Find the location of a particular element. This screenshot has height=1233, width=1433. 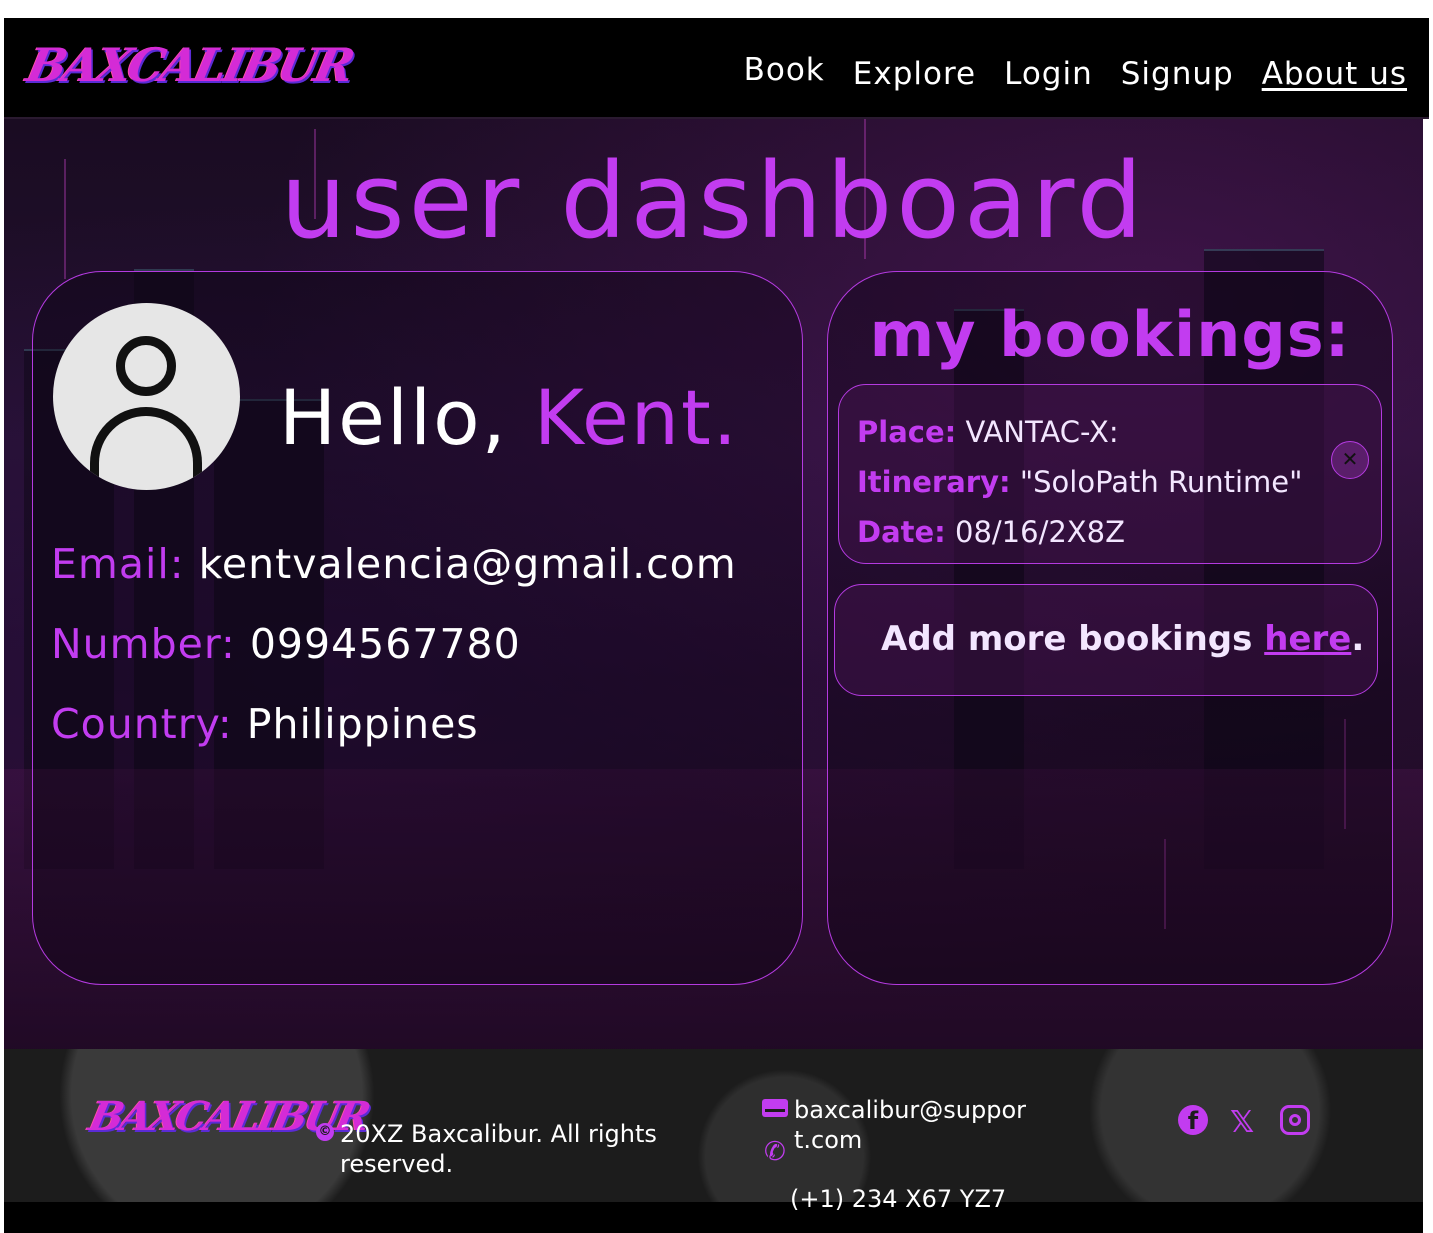

facebook-icon: f is located at coordinates (1193, 1120).